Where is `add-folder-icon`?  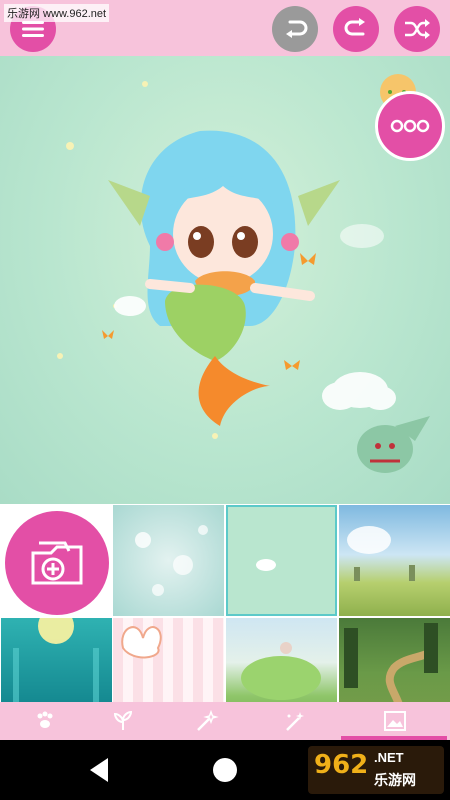 add-folder-icon is located at coordinates (57, 563).